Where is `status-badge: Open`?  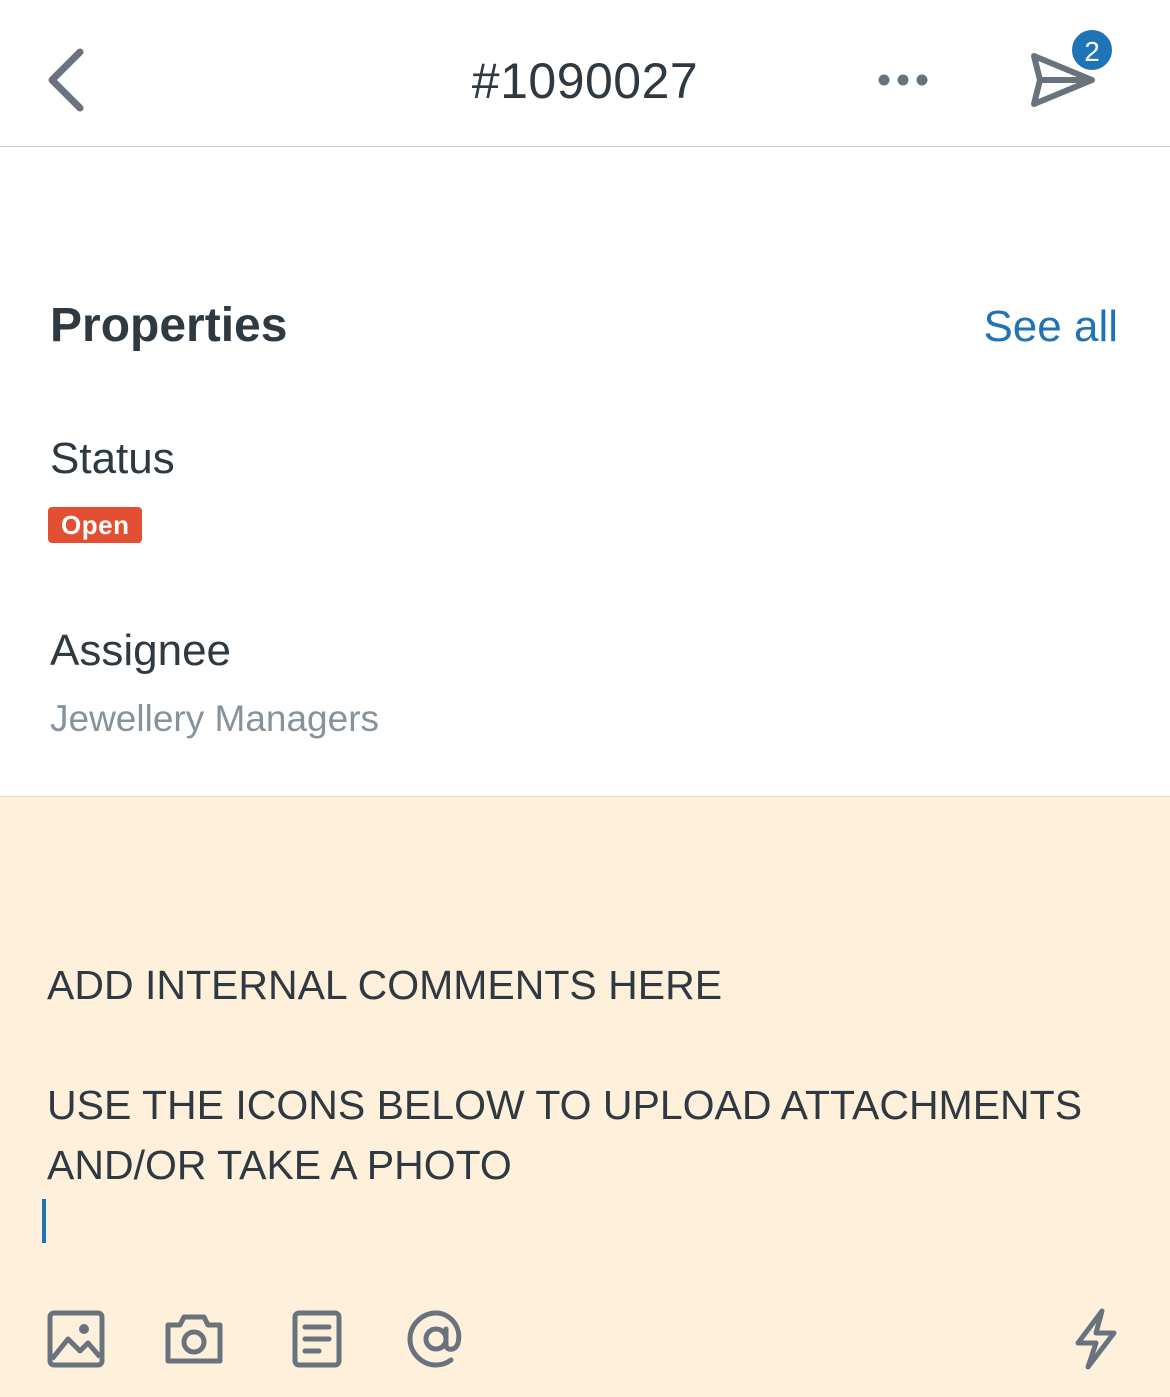 status-badge: Open is located at coordinates (95, 525).